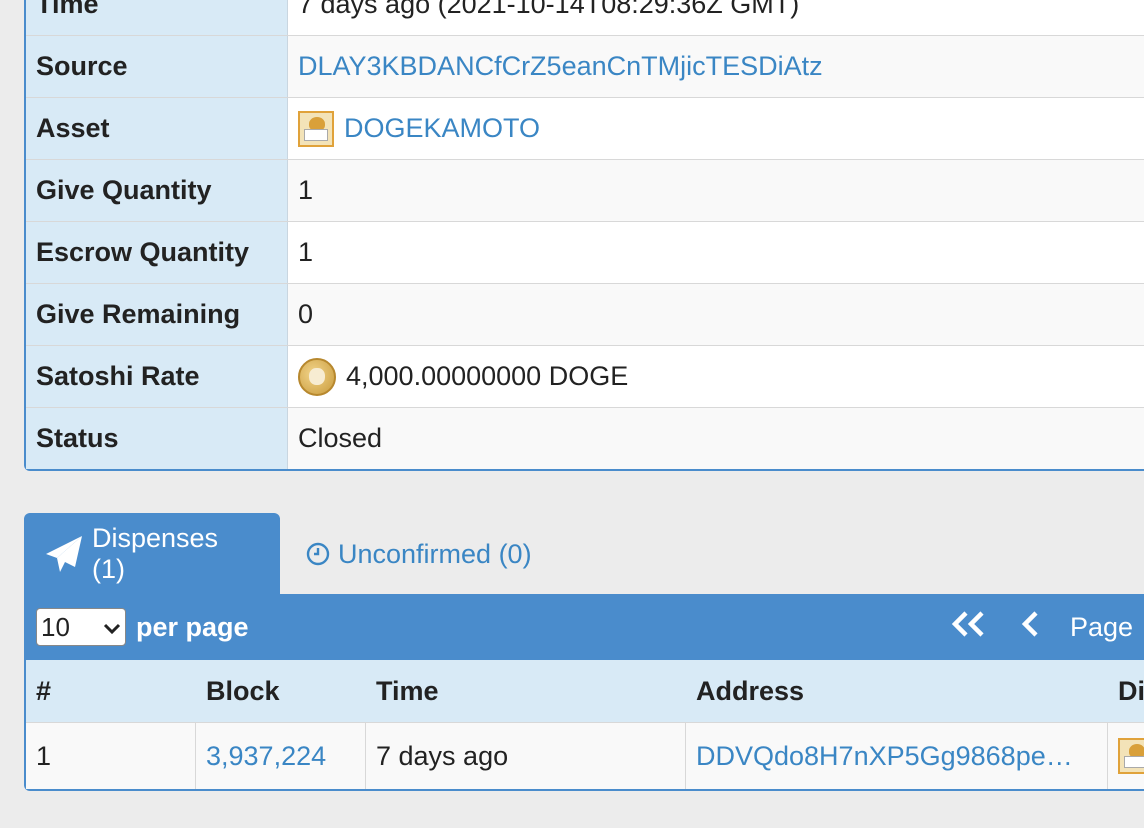 Image resolution: width=1144 pixels, height=828 pixels. I want to click on detail-row-status: Status Closed, so click(585, 438).